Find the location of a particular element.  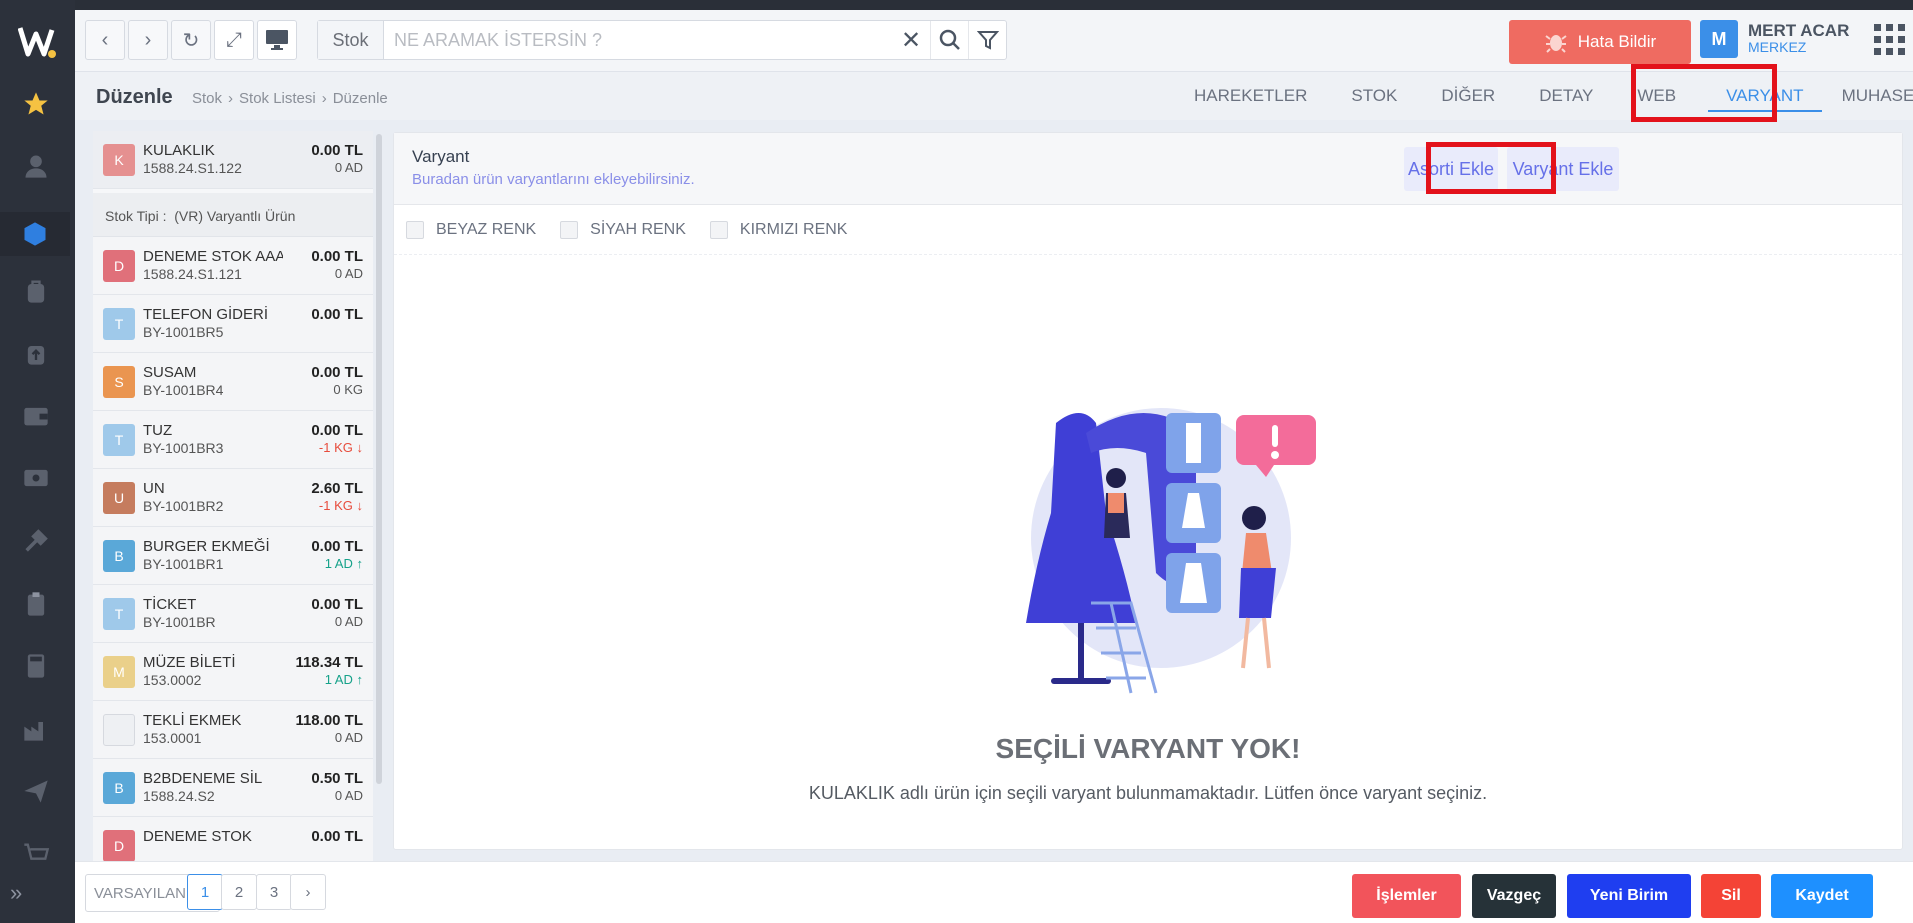

tab-detay: DETAY is located at coordinates (1566, 96).